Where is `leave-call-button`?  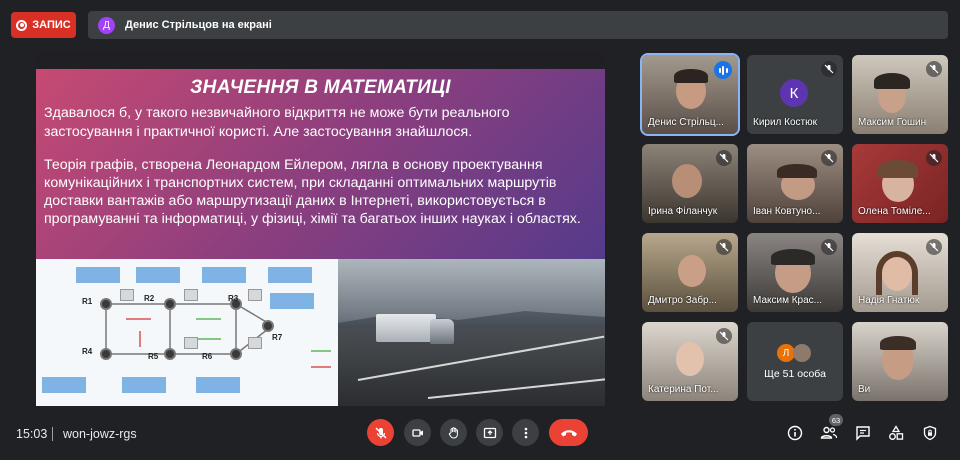 leave-call-button is located at coordinates (568, 432).